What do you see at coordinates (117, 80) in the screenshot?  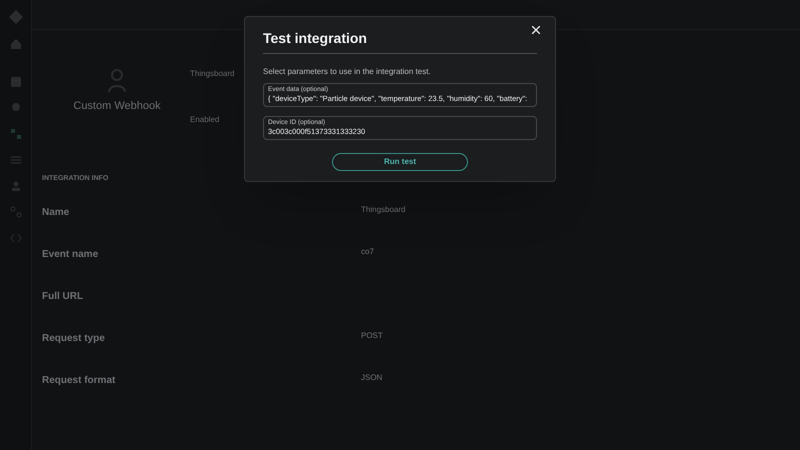 I see `person-icon` at bounding box center [117, 80].